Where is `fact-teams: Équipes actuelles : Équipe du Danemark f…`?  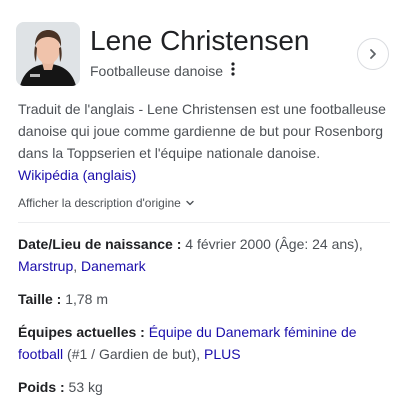
fact-teams: Équipes actuelles : Équipe du Danemark f… is located at coordinates (204, 343).